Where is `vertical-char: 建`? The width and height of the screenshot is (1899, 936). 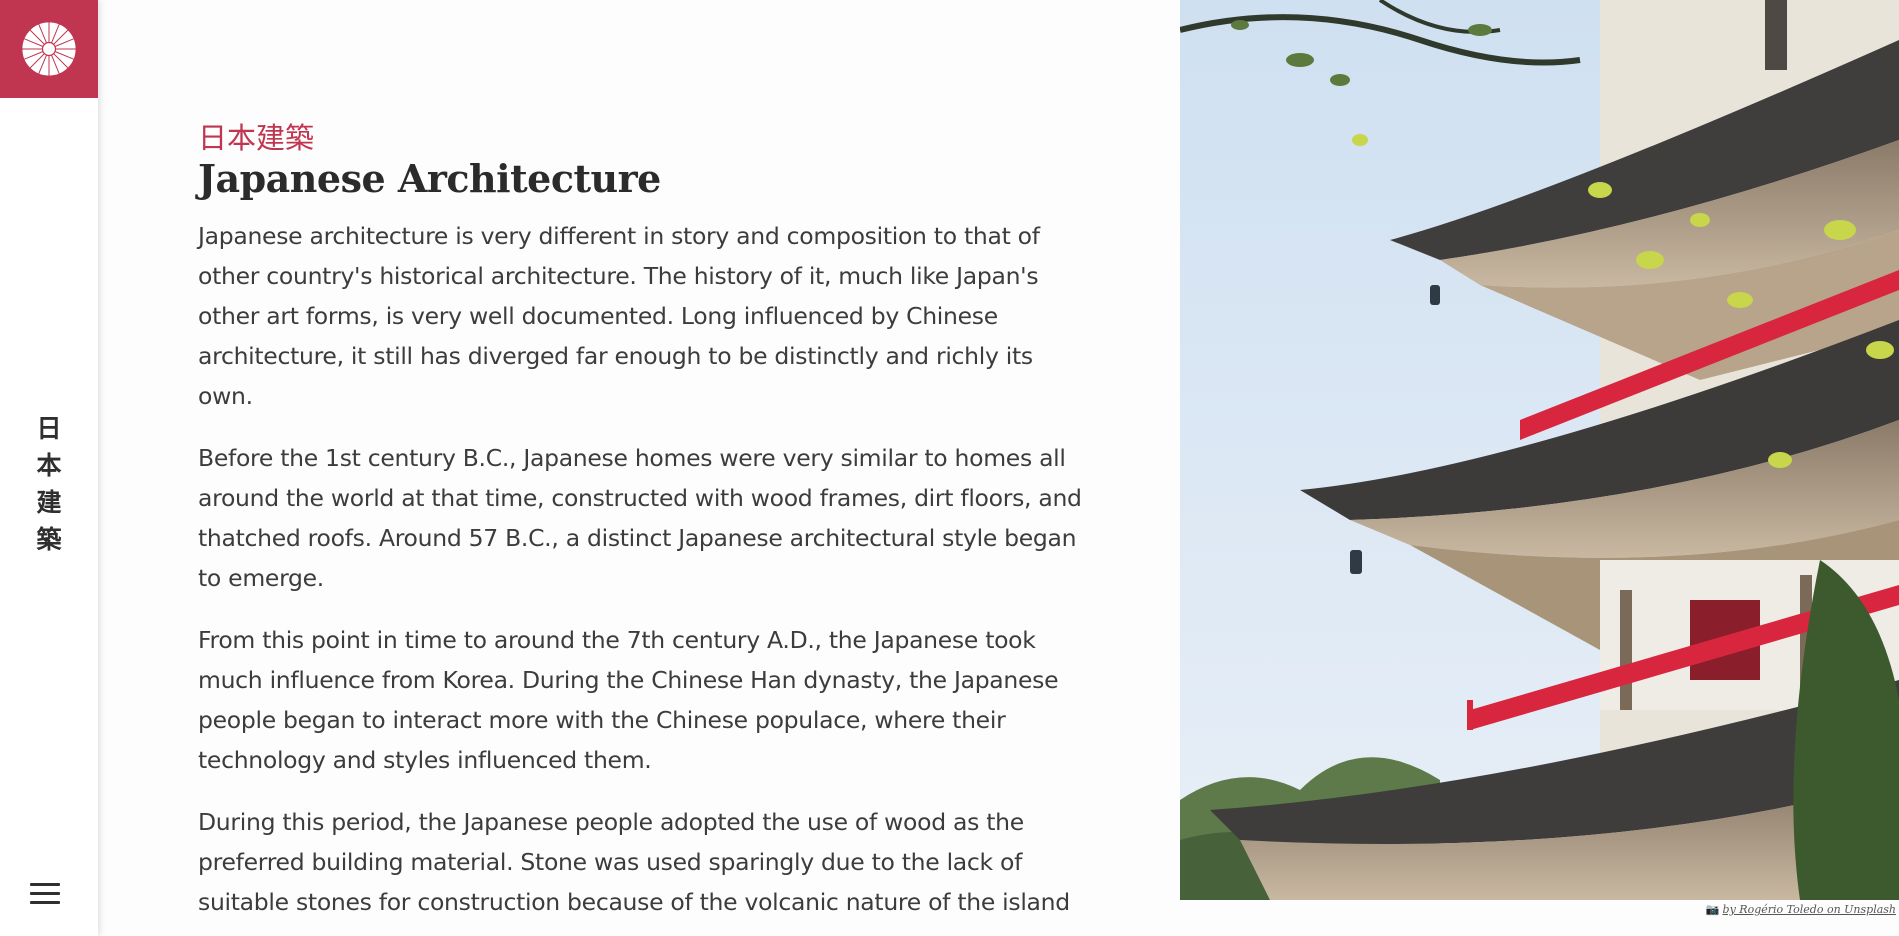
vertical-char: 建 is located at coordinates (49, 502).